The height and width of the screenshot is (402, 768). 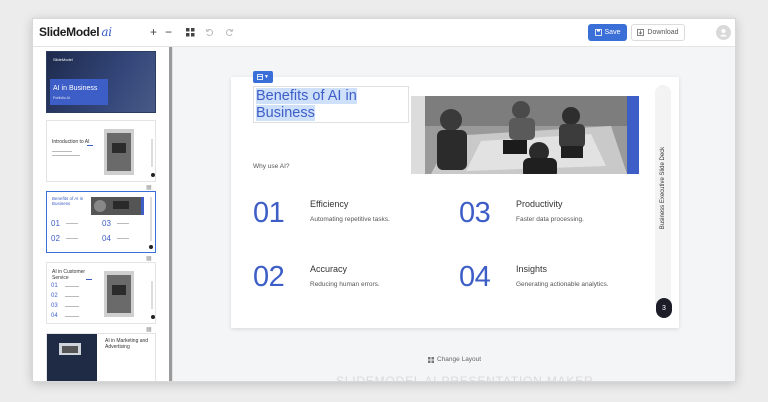 What do you see at coordinates (61, 98) in the screenshot?
I see `thumbnail-subtitle: Portfolio AI` at bounding box center [61, 98].